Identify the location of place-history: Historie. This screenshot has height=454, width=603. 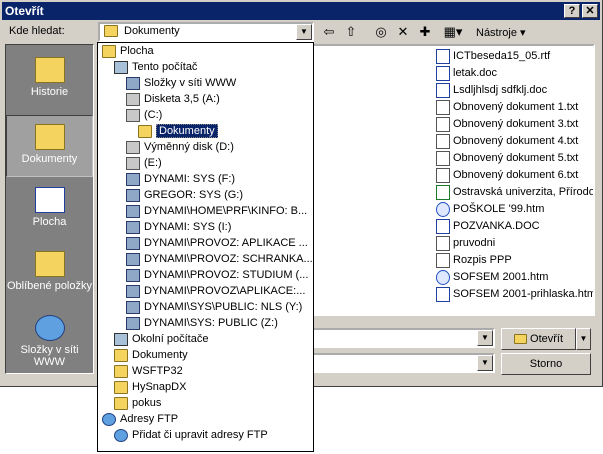
(49, 80).